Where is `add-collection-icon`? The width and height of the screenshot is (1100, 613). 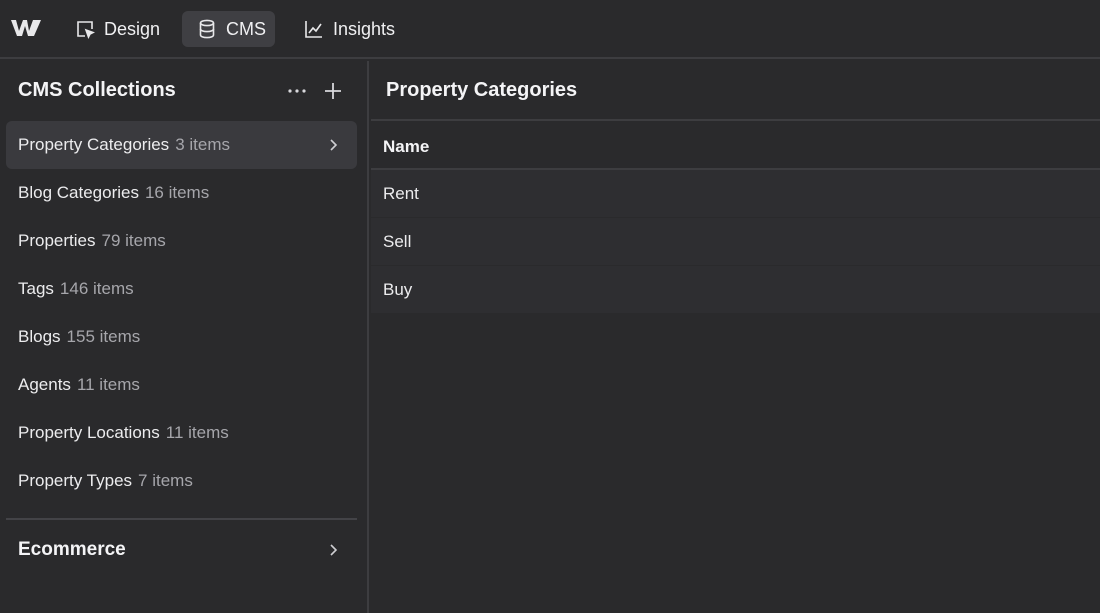 add-collection-icon is located at coordinates (333, 91).